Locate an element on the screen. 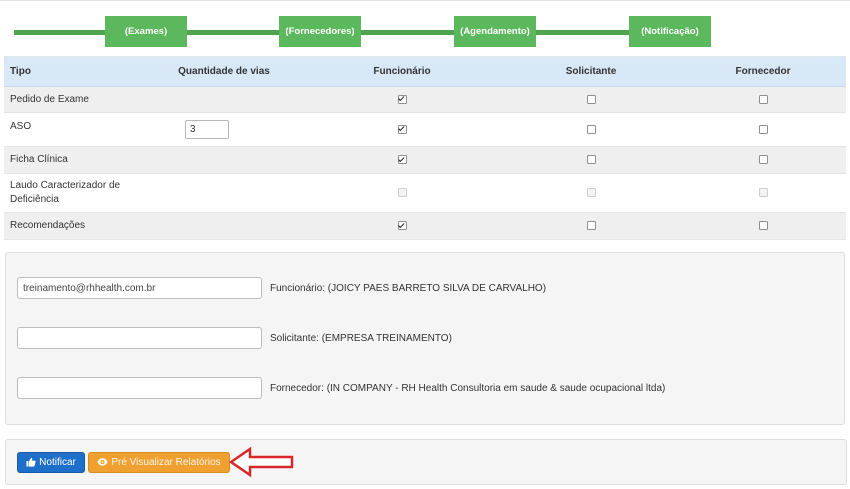 Image resolution: width=850 pixels, height=489 pixels. notify-button: Notificar is located at coordinates (51, 462).